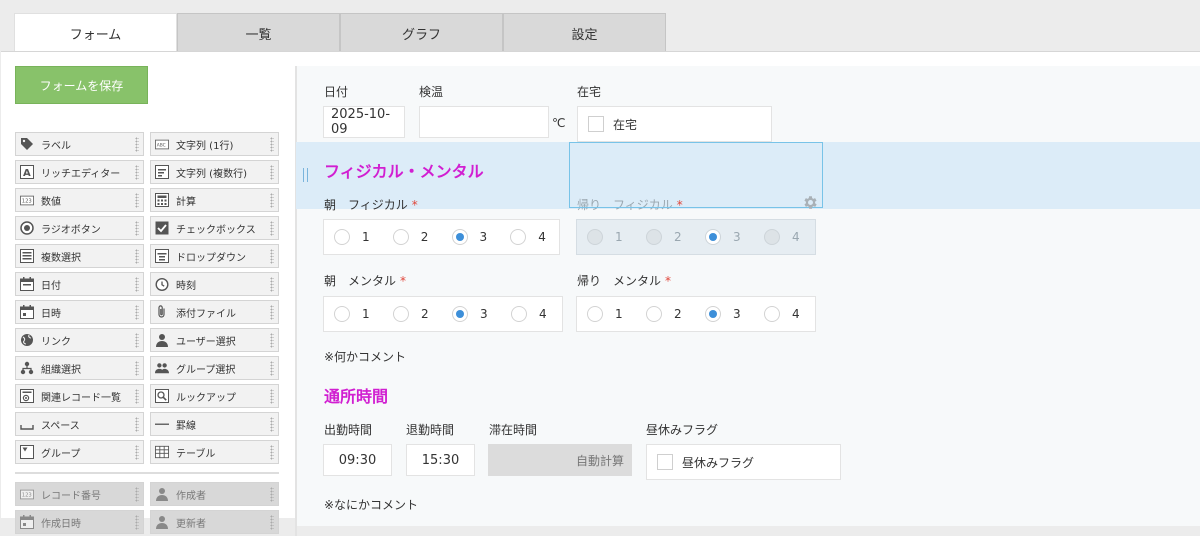 This screenshot has height=536, width=1200. Describe the element at coordinates (214, 200) in the screenshot. I see `palette-item: 計算` at that location.